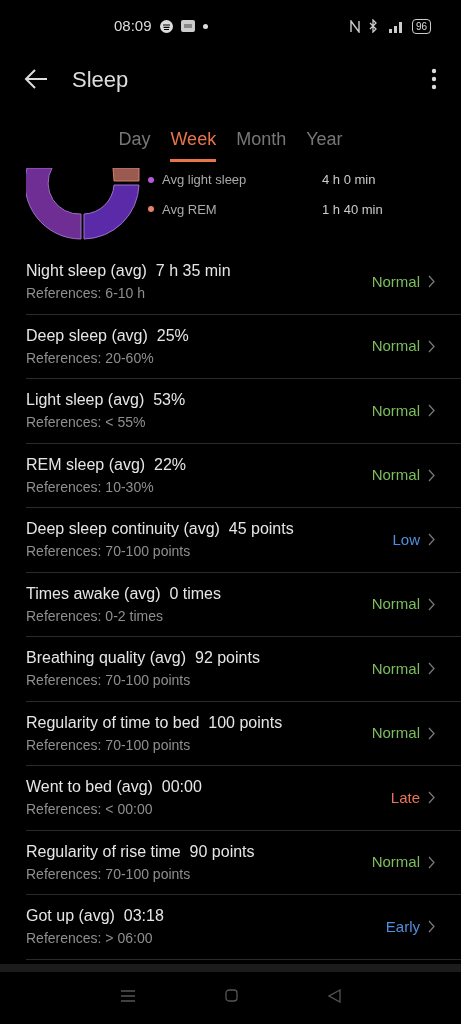 Image resolution: width=461 pixels, height=1024 pixels. Describe the element at coordinates (190, 209) in the screenshot. I see `legend-label: Avg REM` at that location.